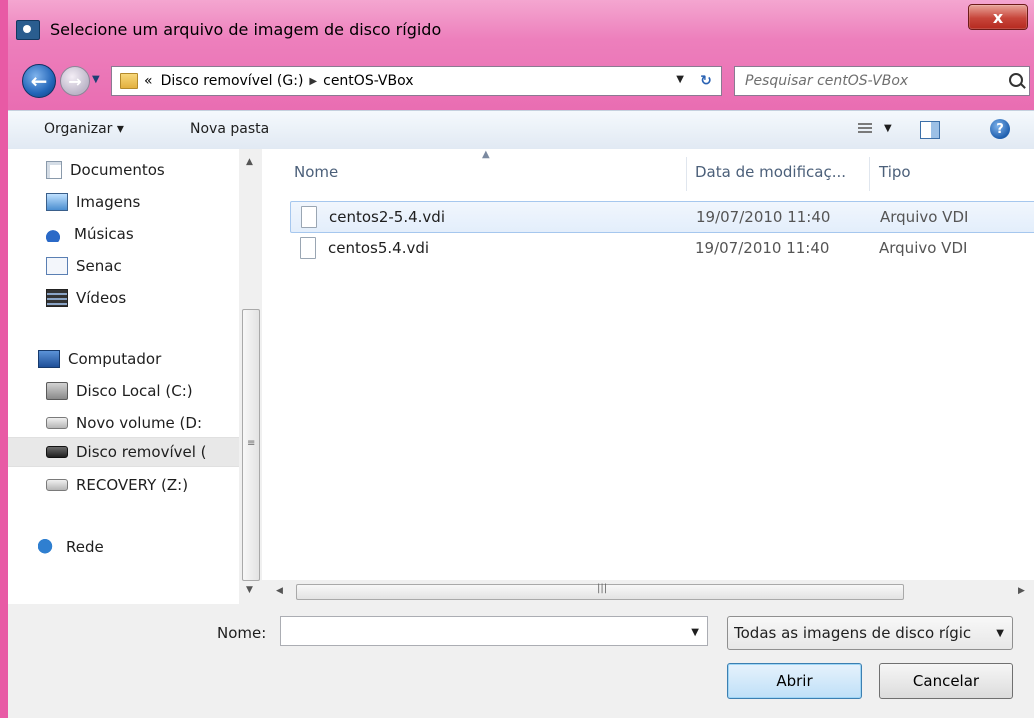 The height and width of the screenshot is (718, 1034). I want to click on help-icon: ?, so click(1000, 129).